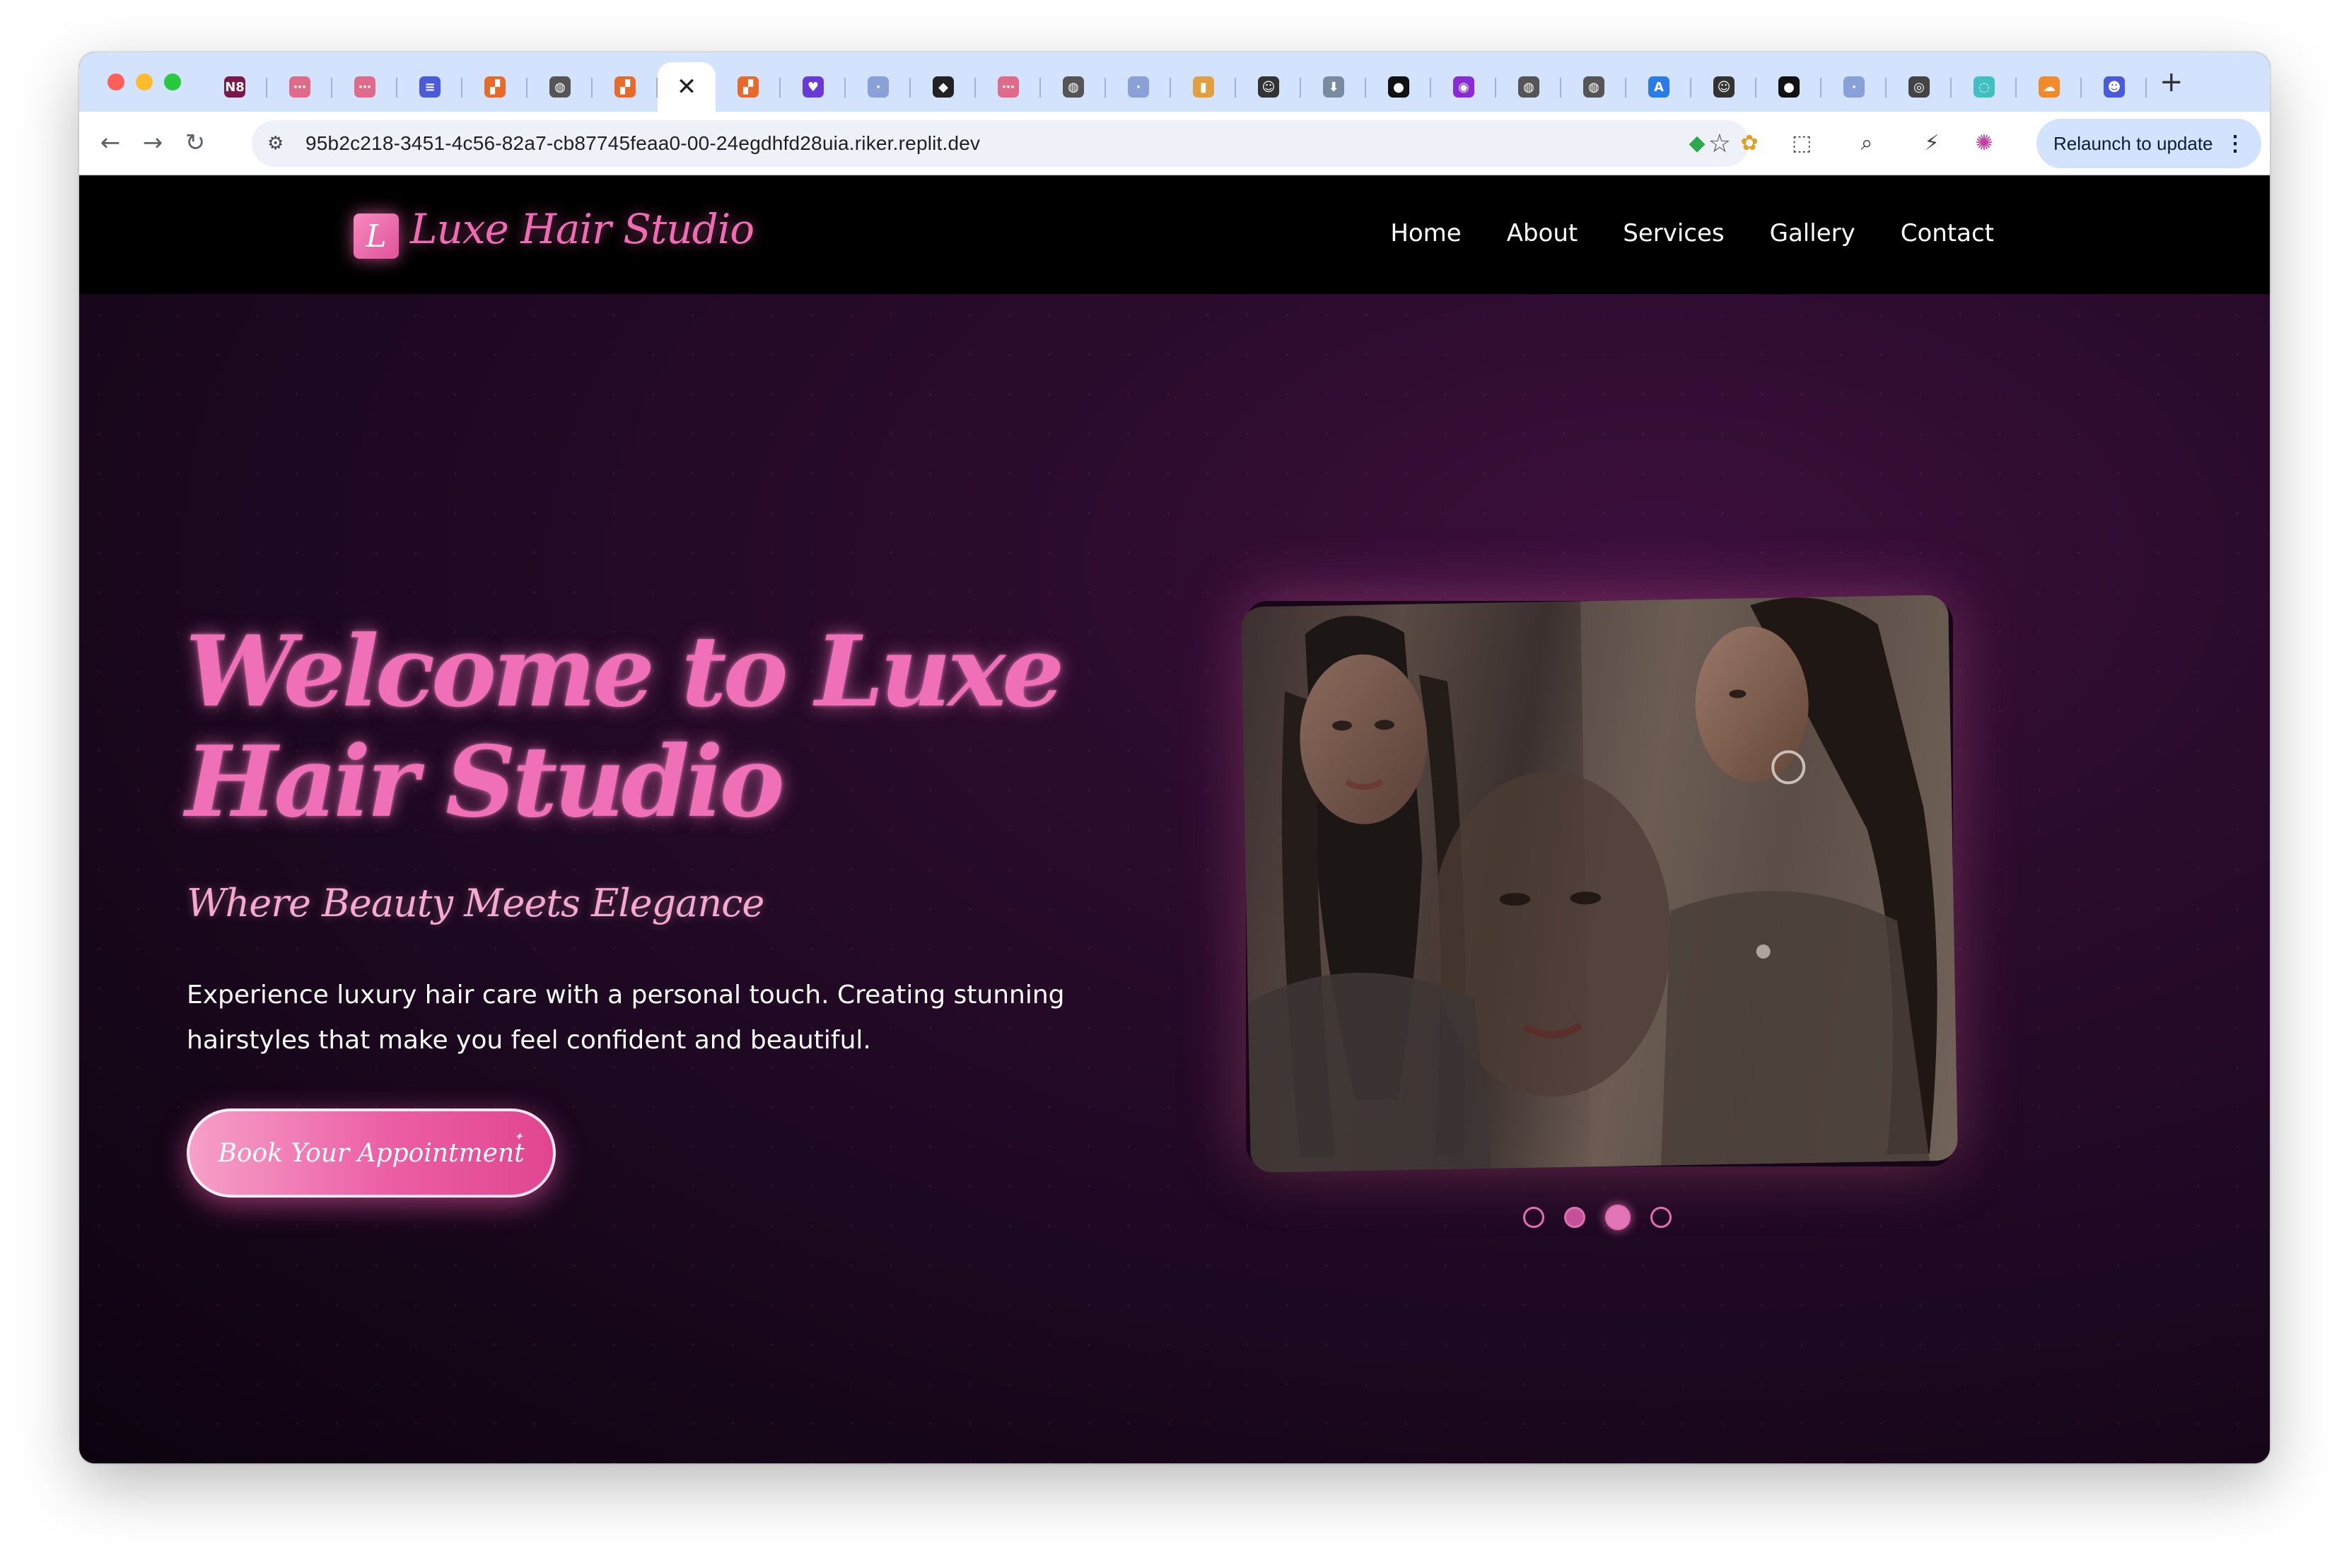  What do you see at coordinates (1203, 87) in the screenshot?
I see `browser-tab: ▮` at bounding box center [1203, 87].